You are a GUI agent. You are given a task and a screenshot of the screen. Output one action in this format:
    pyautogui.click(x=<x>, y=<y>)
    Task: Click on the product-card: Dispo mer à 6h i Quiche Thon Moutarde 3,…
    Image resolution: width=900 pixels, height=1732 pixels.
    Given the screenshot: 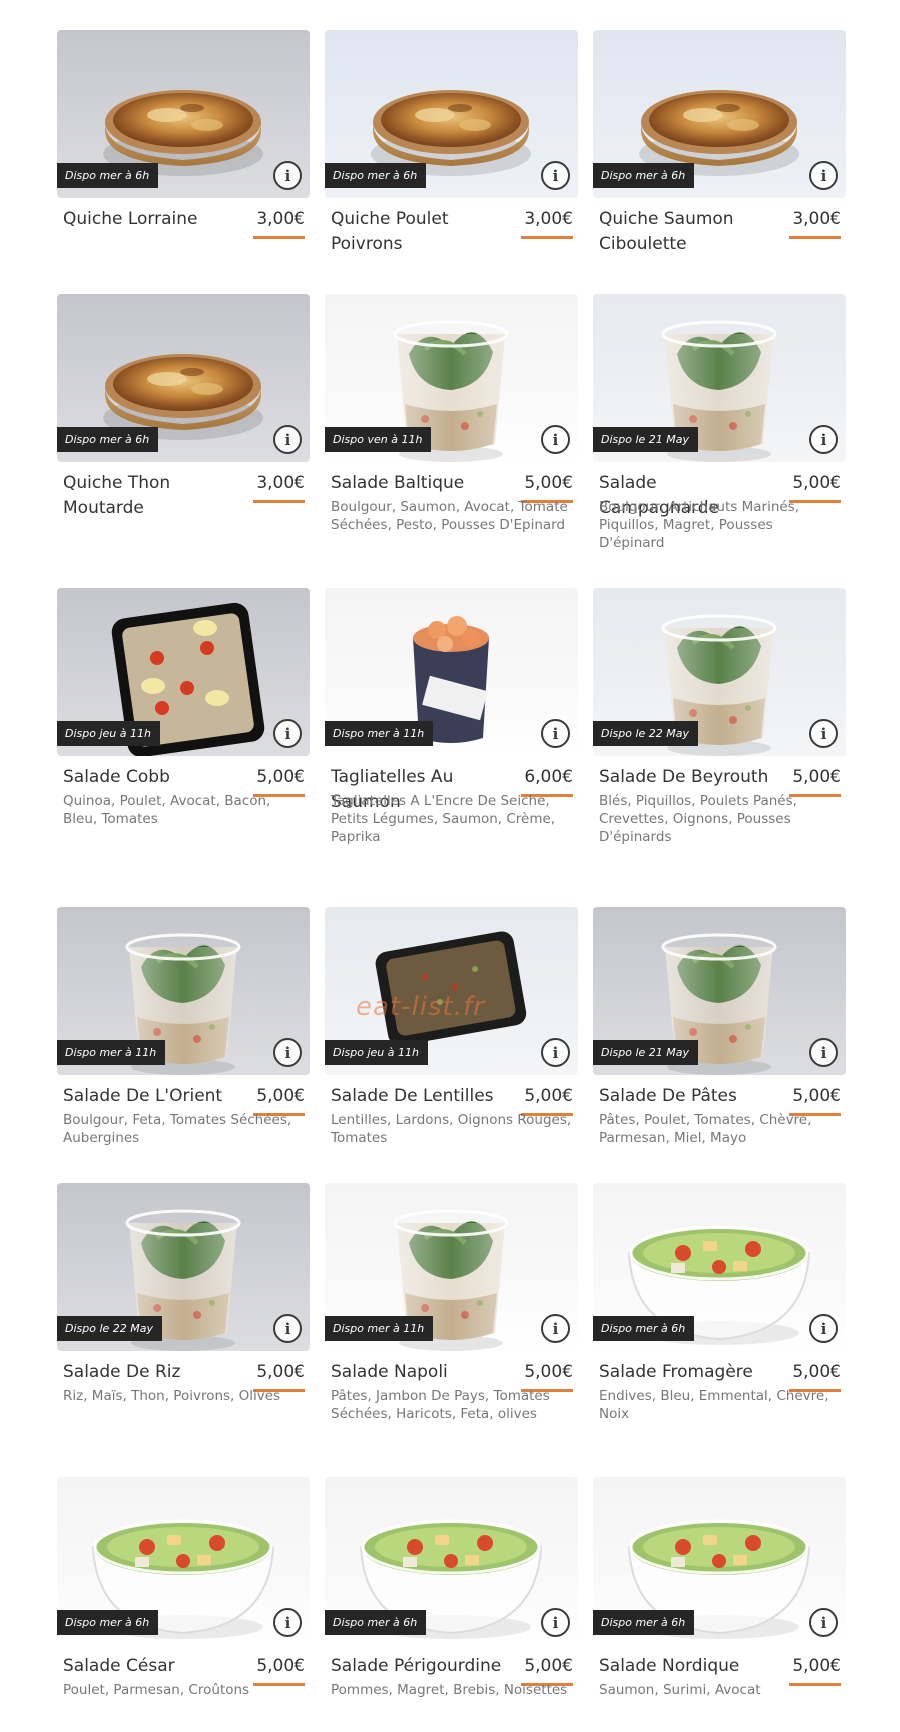 What is the action you would take?
    pyautogui.click(x=183, y=406)
    